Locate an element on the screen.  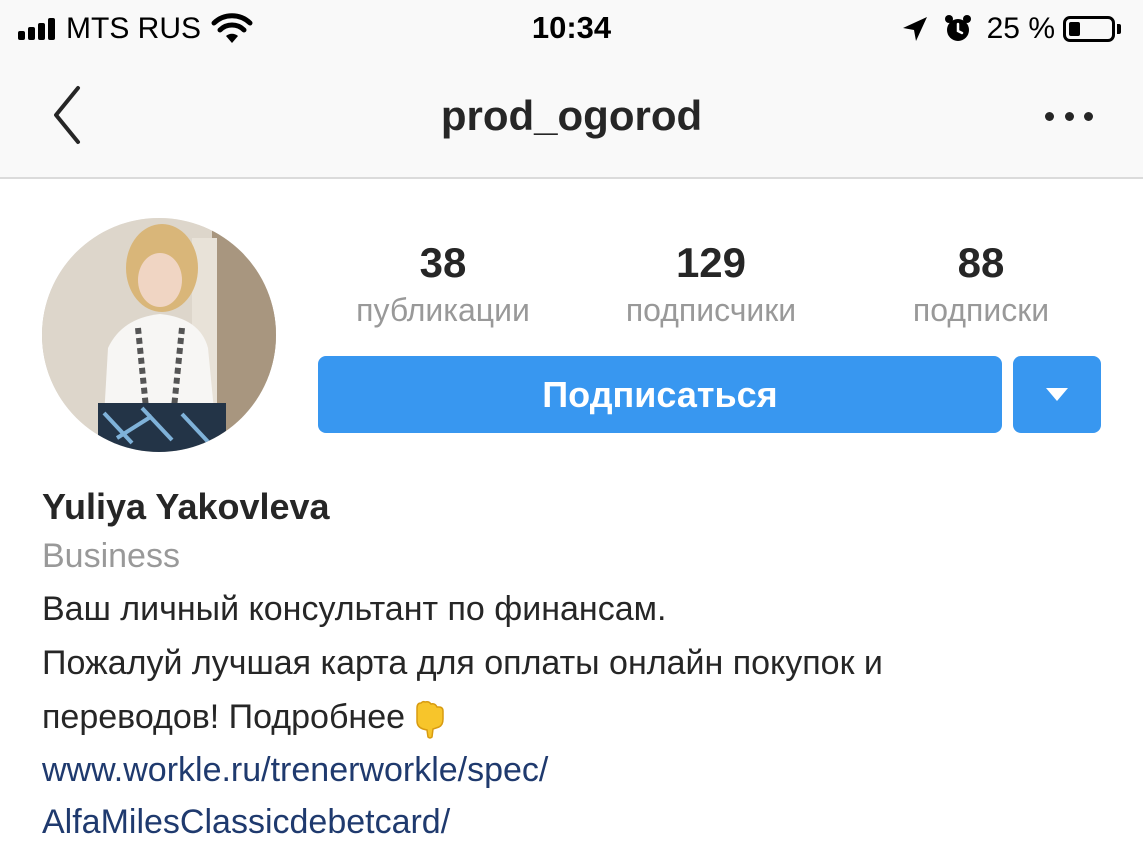
bio-link-line-1: www.workle.ru/trenerworkle/spec/ is located at coordinates (582, 770).